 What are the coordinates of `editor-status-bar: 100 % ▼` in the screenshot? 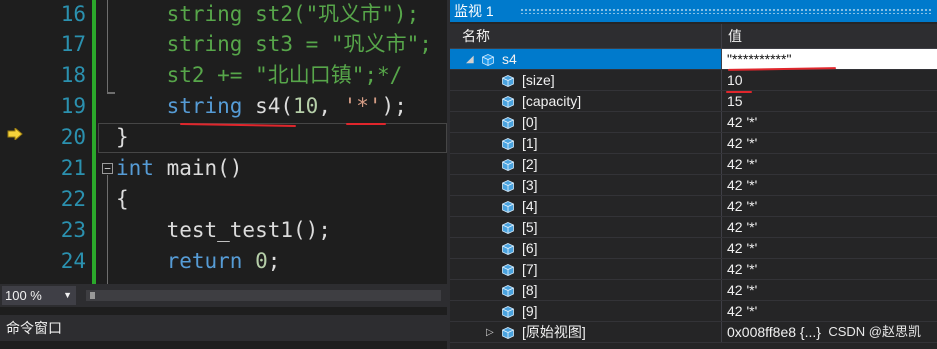 It's located at (223, 295).